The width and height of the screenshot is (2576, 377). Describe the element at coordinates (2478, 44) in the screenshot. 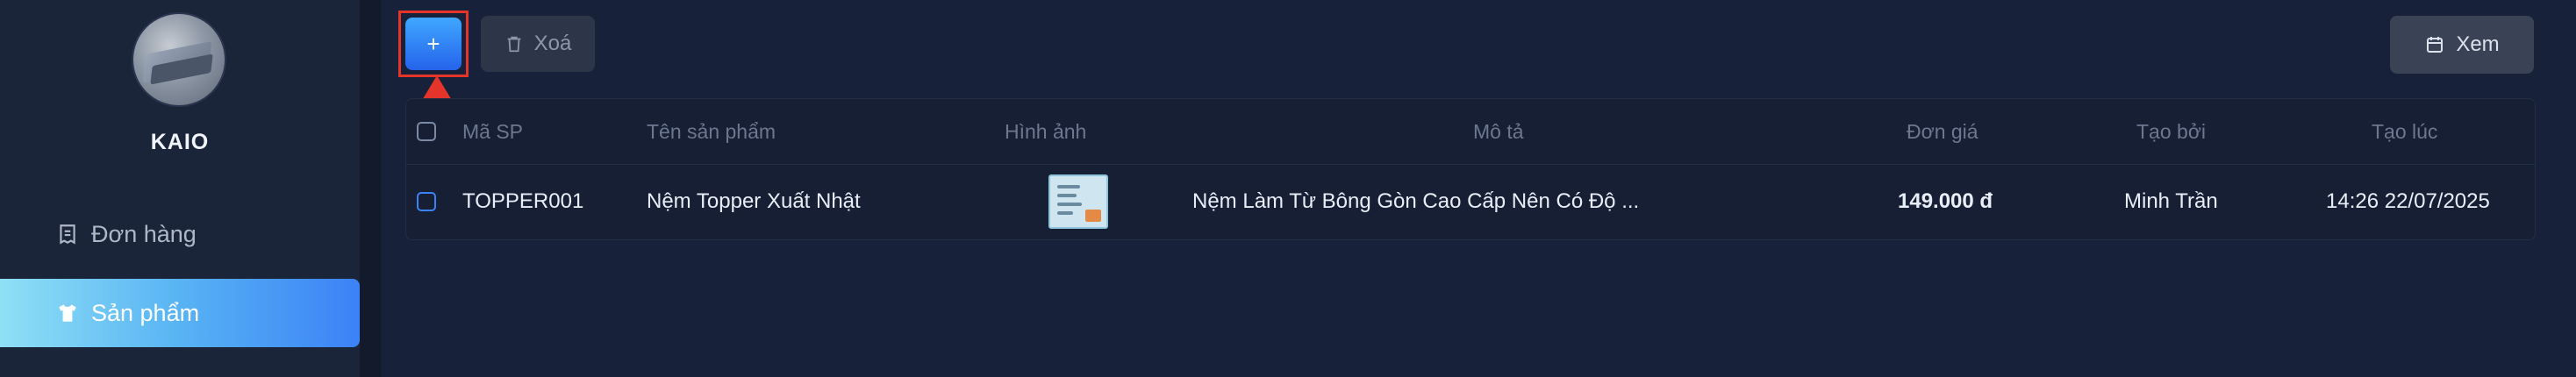

I see `view-label: Xem` at that location.